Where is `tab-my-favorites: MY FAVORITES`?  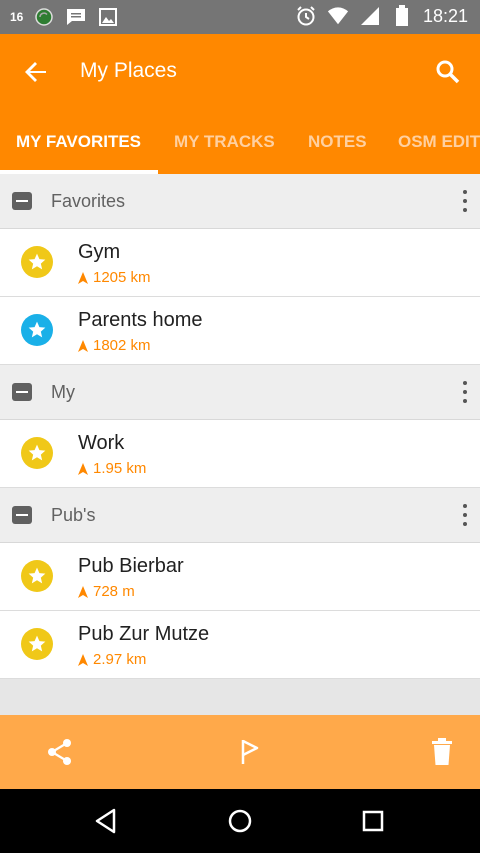 tab-my-favorites: MY FAVORITES is located at coordinates (78, 142).